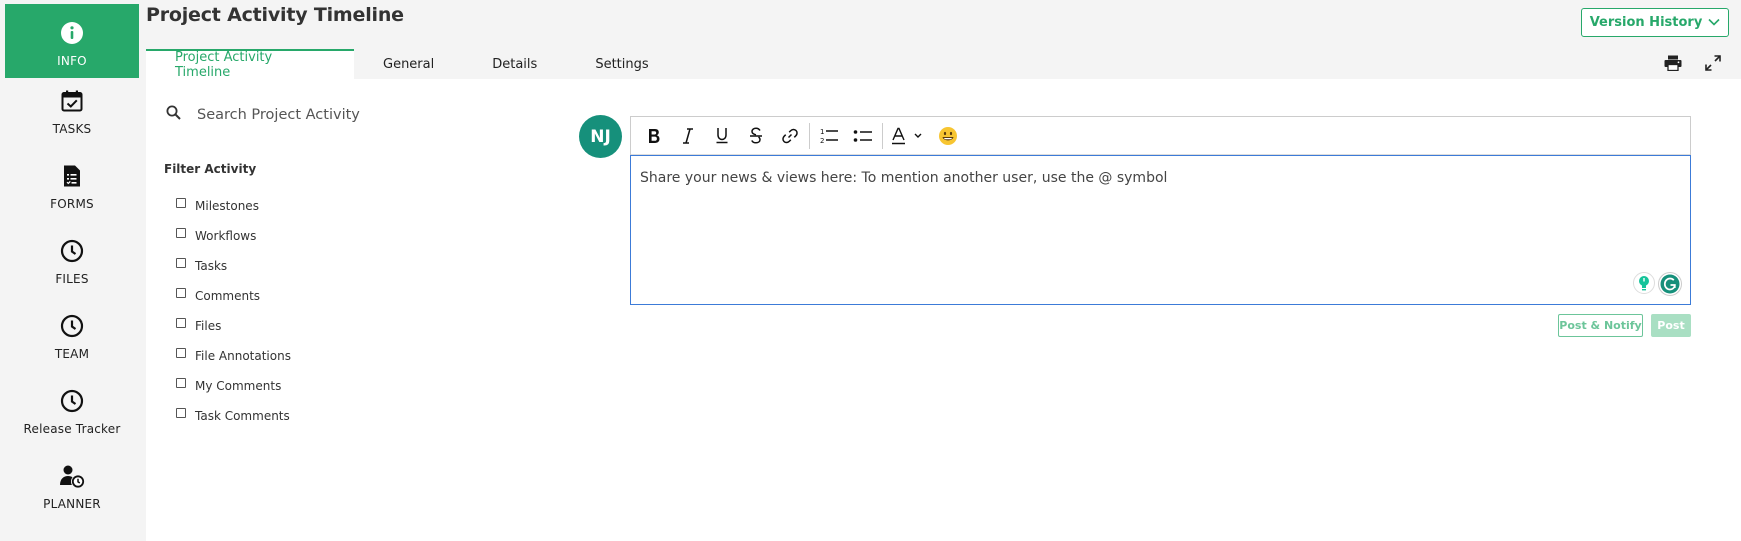 This screenshot has height=541, width=1741. What do you see at coordinates (1670, 286) in the screenshot?
I see `grammarly-icon` at bounding box center [1670, 286].